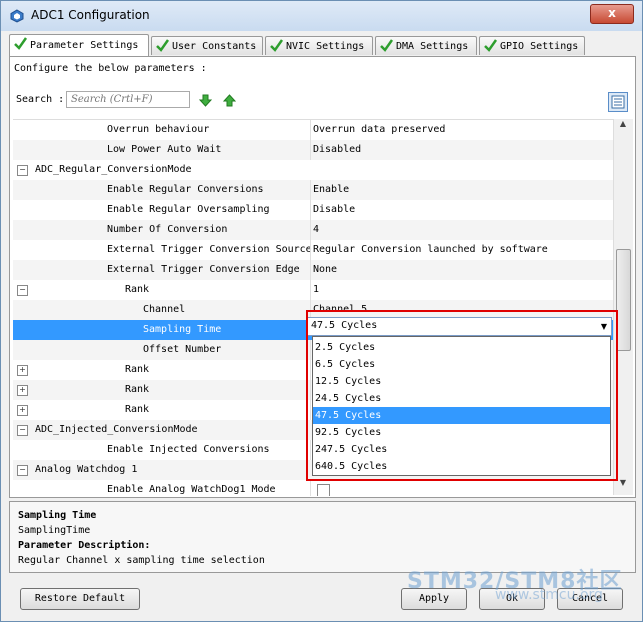  What do you see at coordinates (90, 15) in the screenshot?
I see `window-title: ADC1 Configuration` at bounding box center [90, 15].